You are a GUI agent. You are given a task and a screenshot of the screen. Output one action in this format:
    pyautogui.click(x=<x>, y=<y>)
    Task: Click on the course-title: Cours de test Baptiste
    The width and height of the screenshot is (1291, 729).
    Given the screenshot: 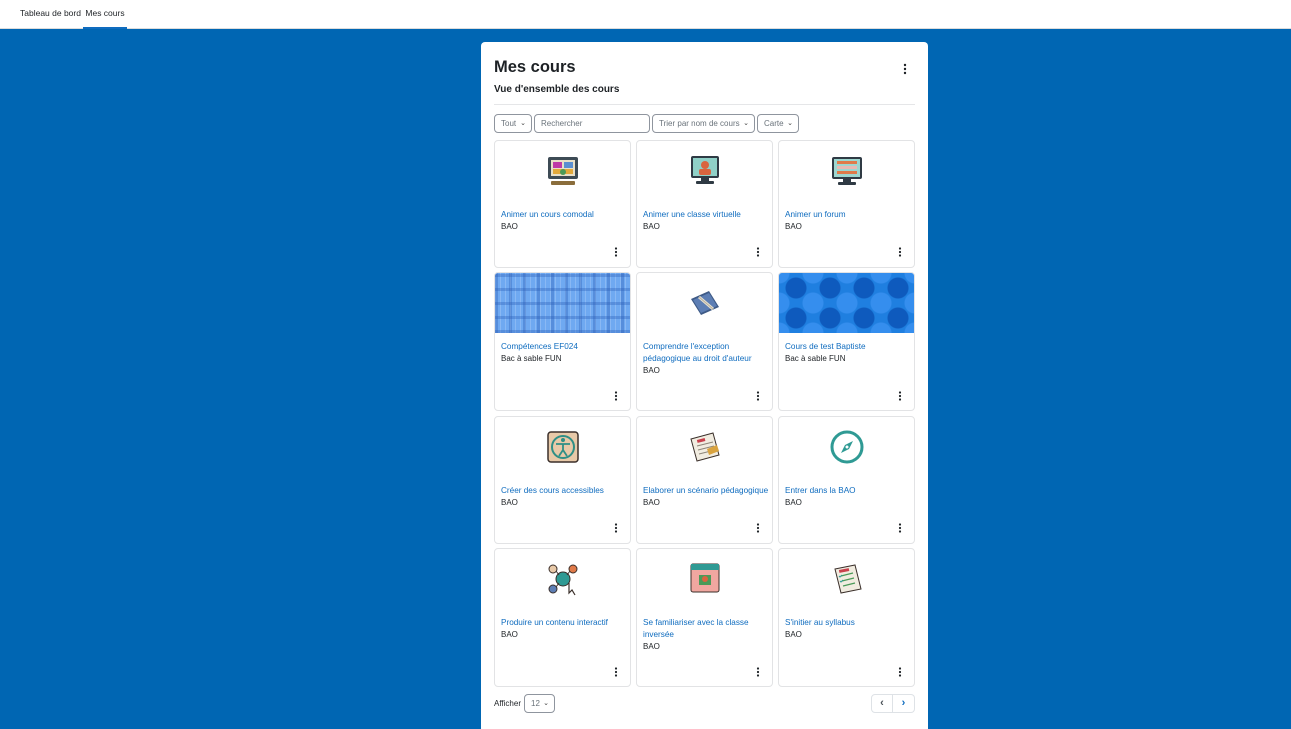 What is the action you would take?
    pyautogui.click(x=849, y=347)
    